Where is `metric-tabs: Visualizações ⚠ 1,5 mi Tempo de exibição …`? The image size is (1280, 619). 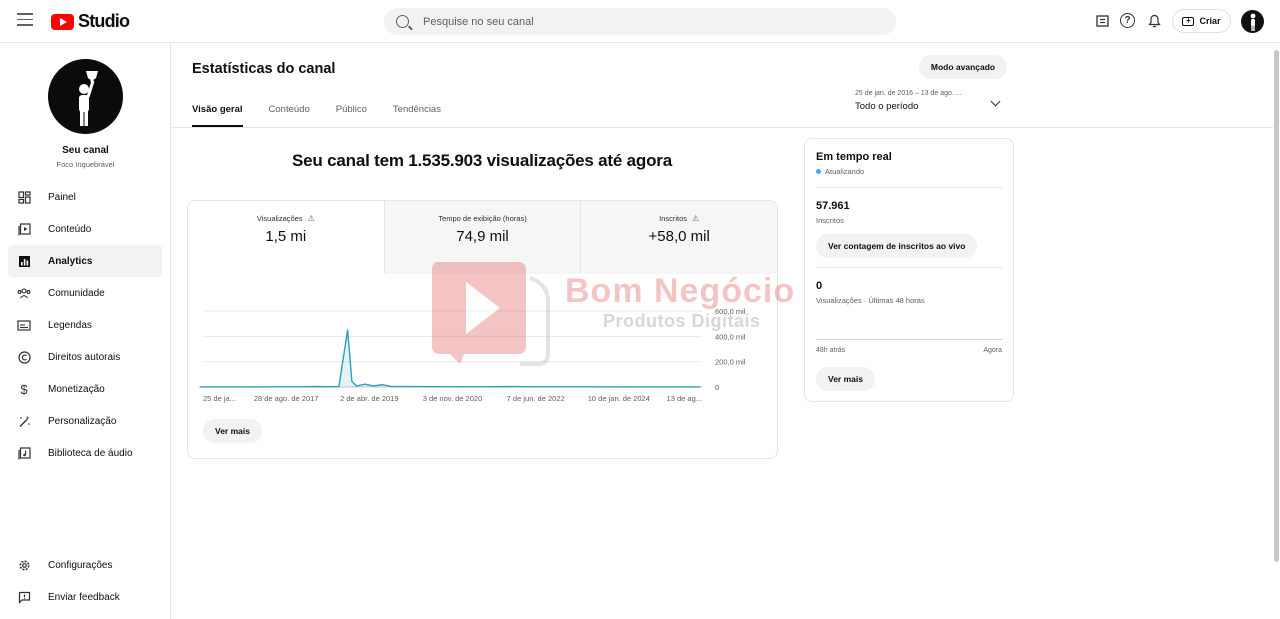
metric-tabs: Visualizações ⚠ 1,5 mi Tempo de exibição … is located at coordinates (482, 237).